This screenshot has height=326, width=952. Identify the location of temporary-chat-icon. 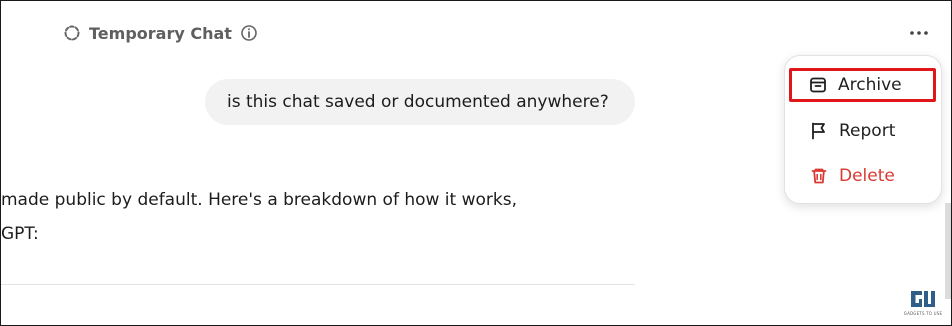
(72, 33).